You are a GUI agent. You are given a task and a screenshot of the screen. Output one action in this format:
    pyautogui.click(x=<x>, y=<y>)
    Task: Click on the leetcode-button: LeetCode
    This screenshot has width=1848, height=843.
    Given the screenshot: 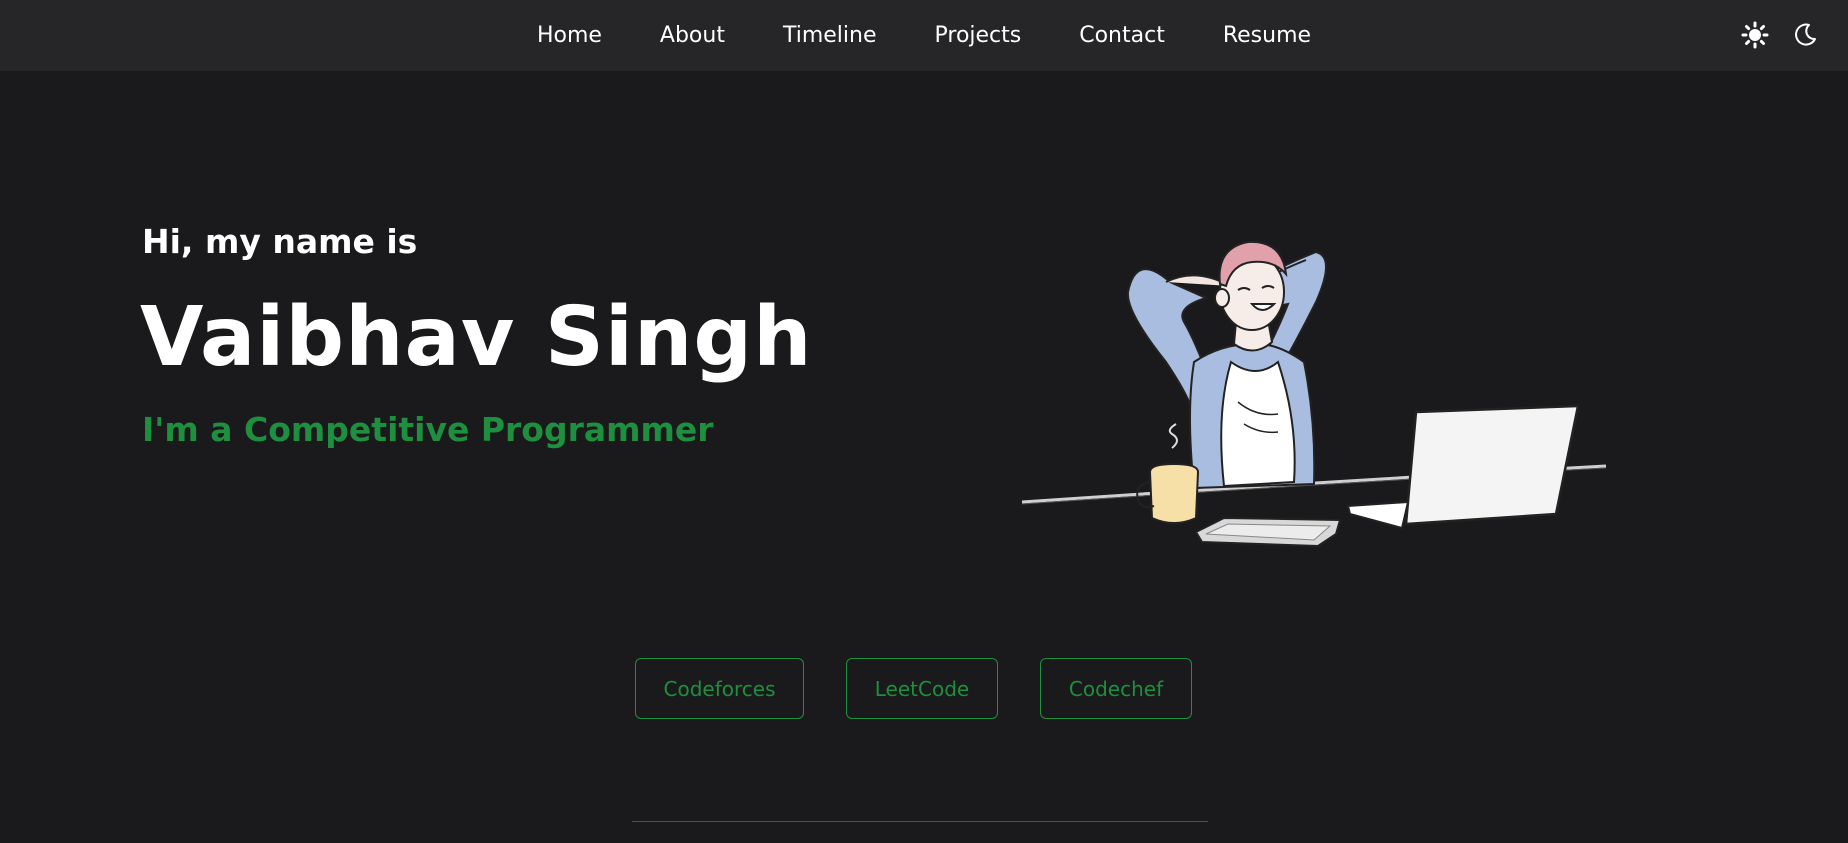 What is the action you would take?
    pyautogui.click(x=922, y=688)
    